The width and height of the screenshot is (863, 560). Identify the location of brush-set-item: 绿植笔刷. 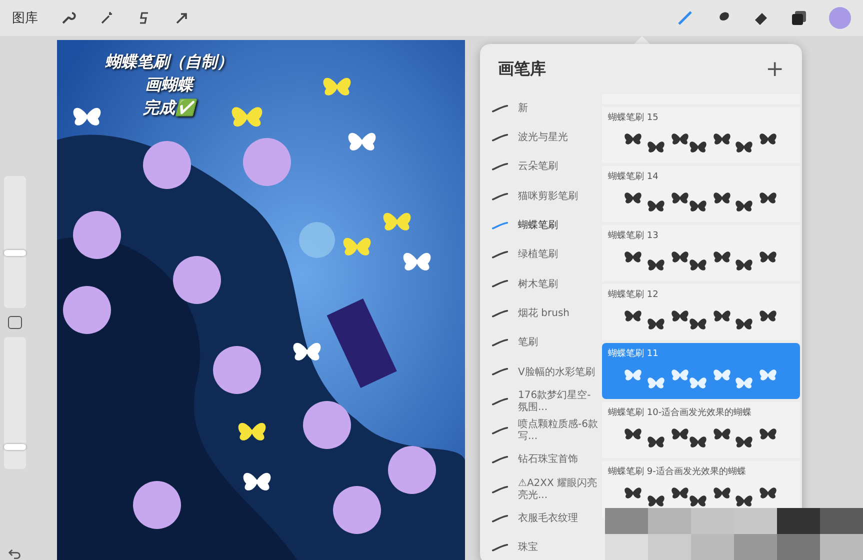
(541, 255).